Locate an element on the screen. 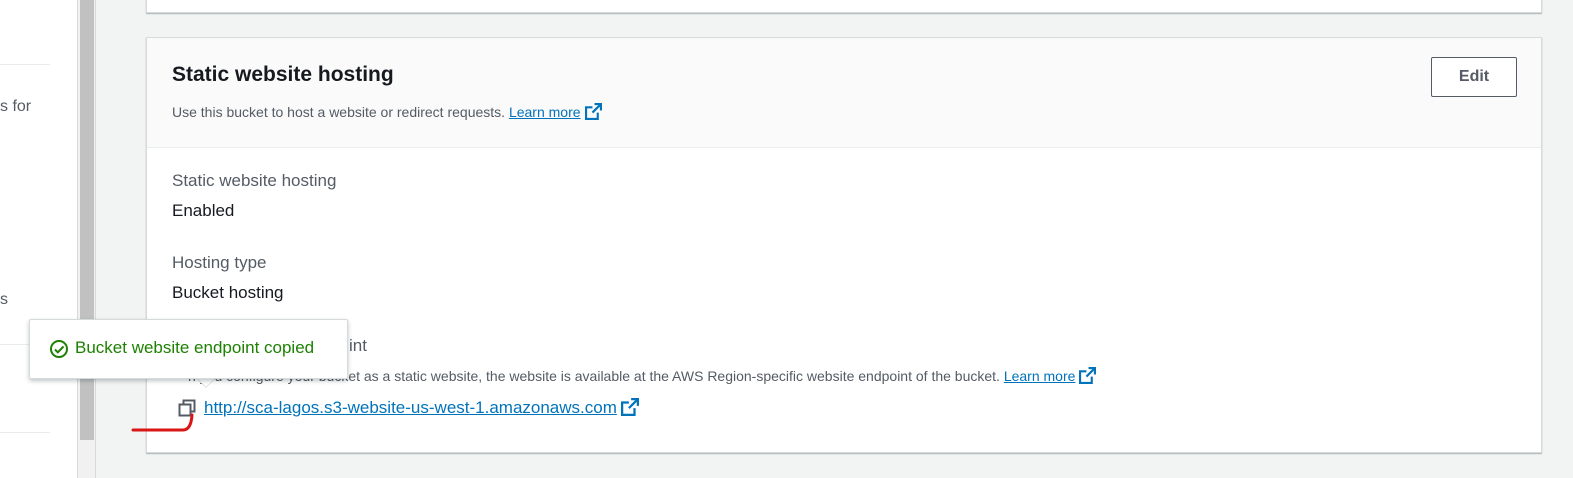 The height and width of the screenshot is (478, 1573). field-label-hosting-type: Hosting type is located at coordinates (219, 262).